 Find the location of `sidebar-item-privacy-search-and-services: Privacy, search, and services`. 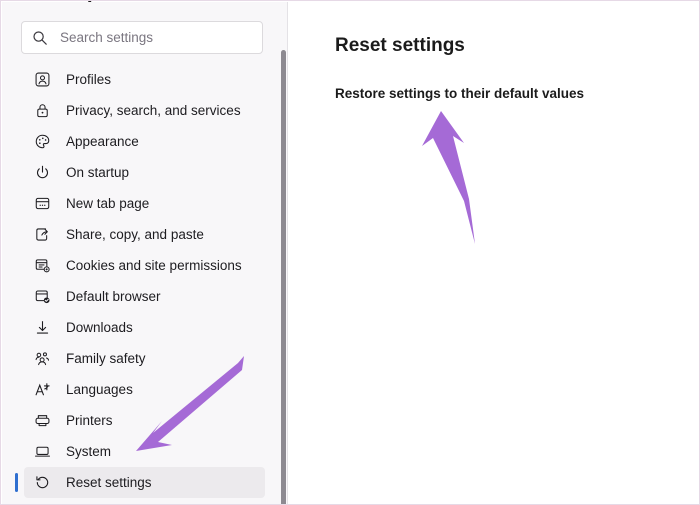

sidebar-item-privacy-search-and-services: Privacy, search, and services is located at coordinates (144, 110).